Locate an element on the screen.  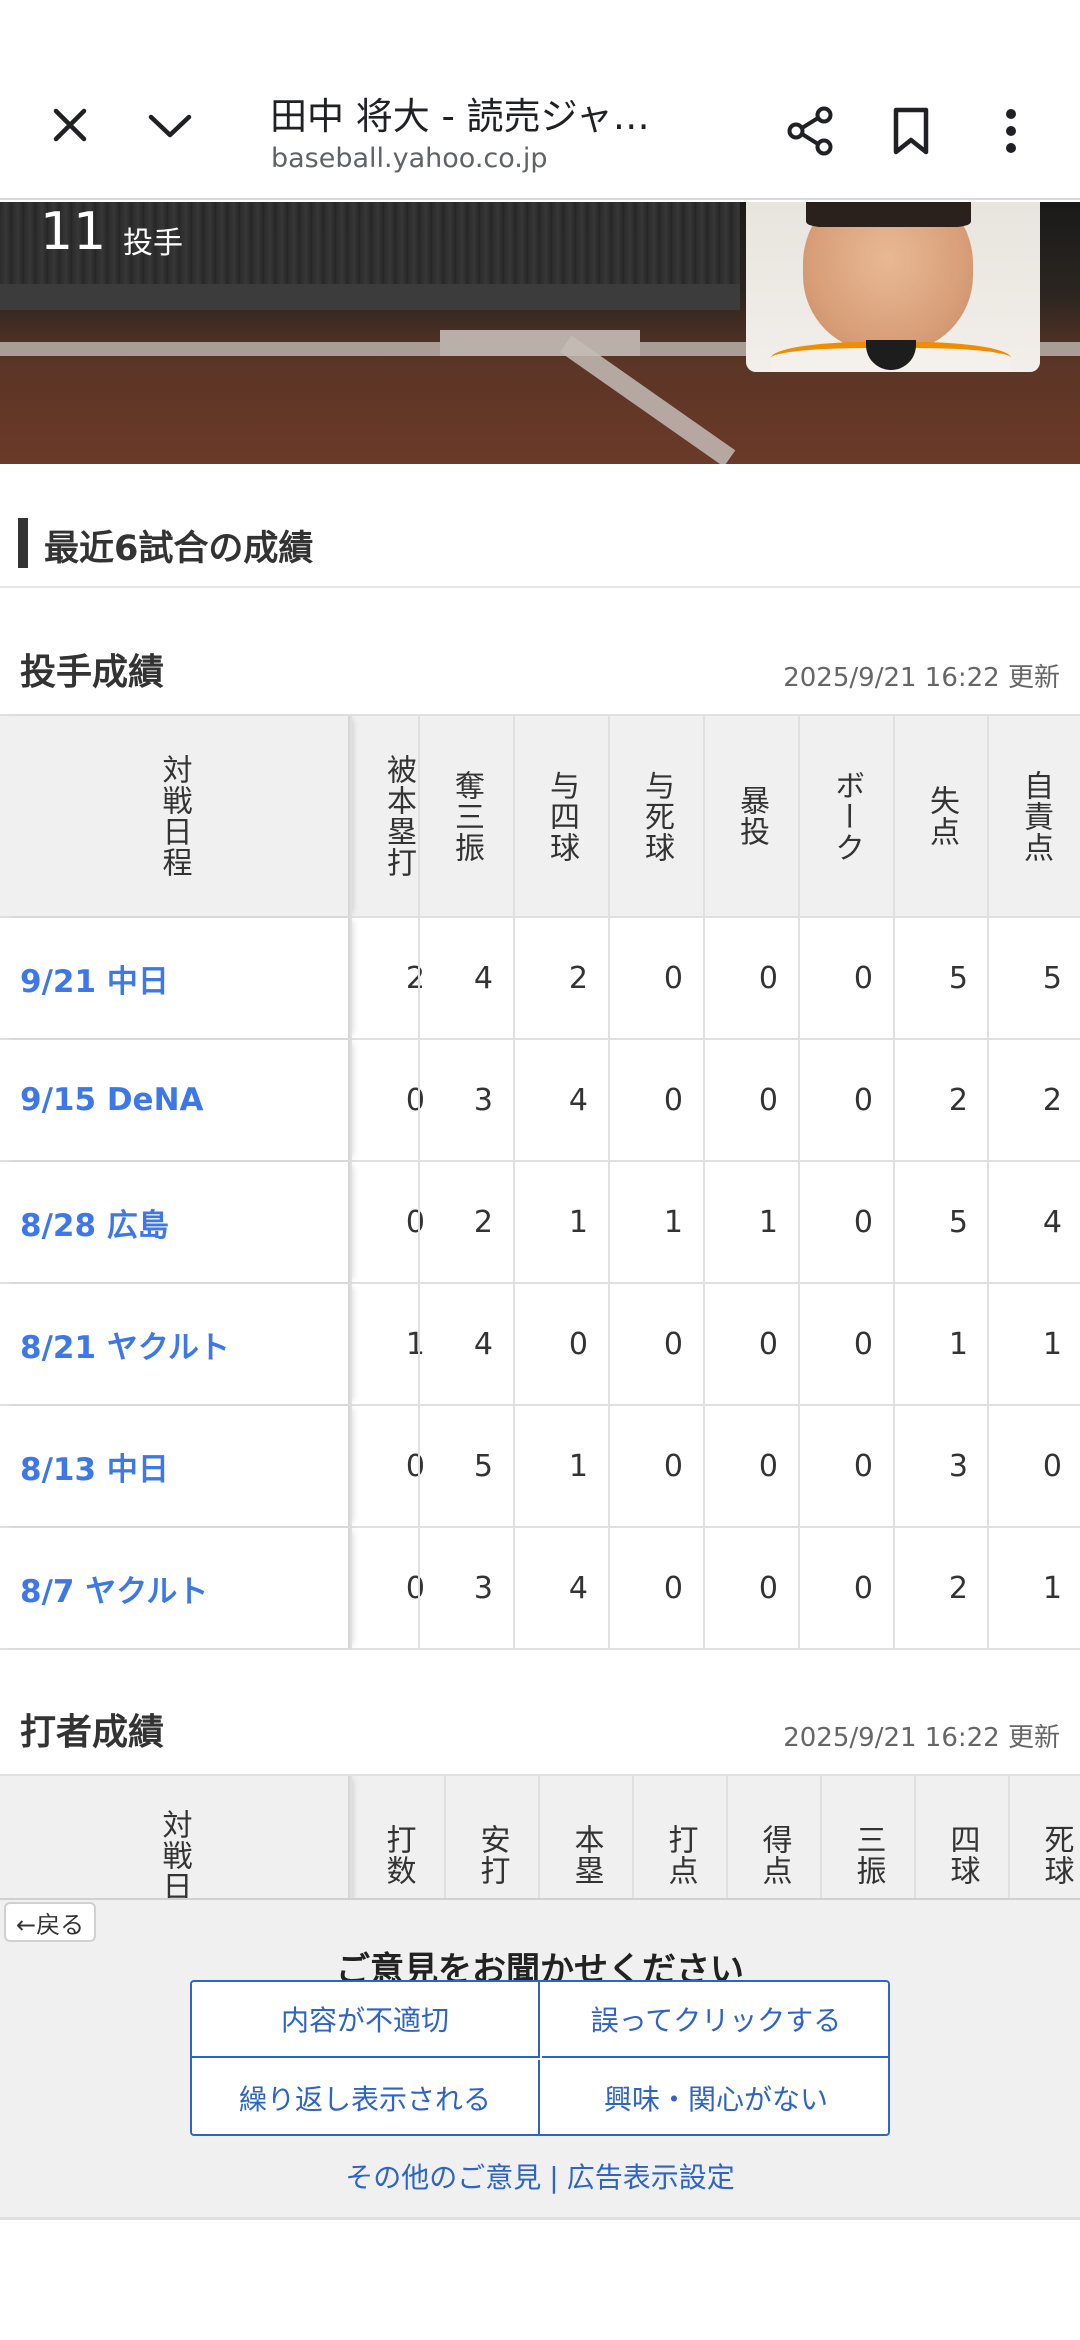
column-header: 打点 is located at coordinates (679, 1837).